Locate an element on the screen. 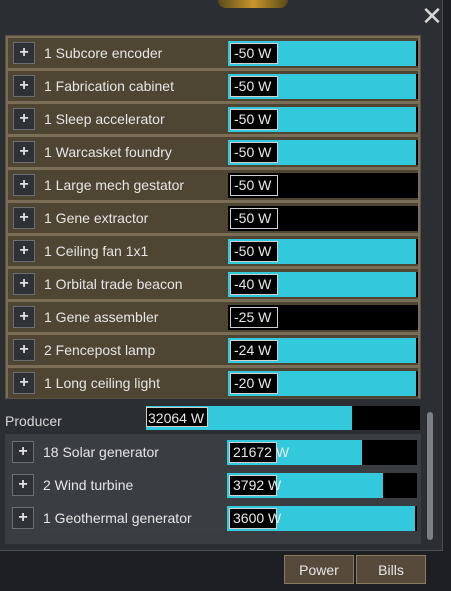  producer-row is located at coordinates (212, 540).